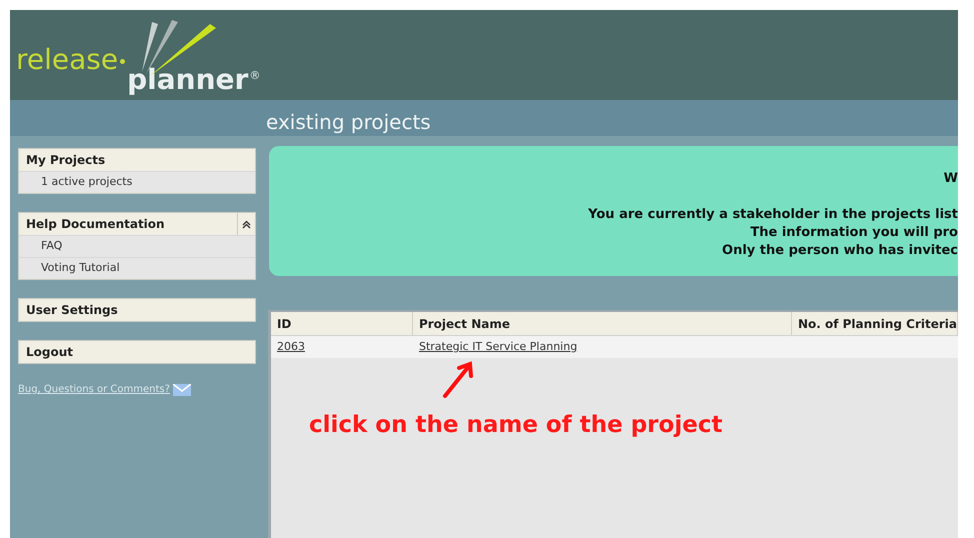 Image resolution: width=974 pixels, height=538 pixels. What do you see at coordinates (137, 246) in the screenshot?
I see `sidebar-item: FAQ` at bounding box center [137, 246].